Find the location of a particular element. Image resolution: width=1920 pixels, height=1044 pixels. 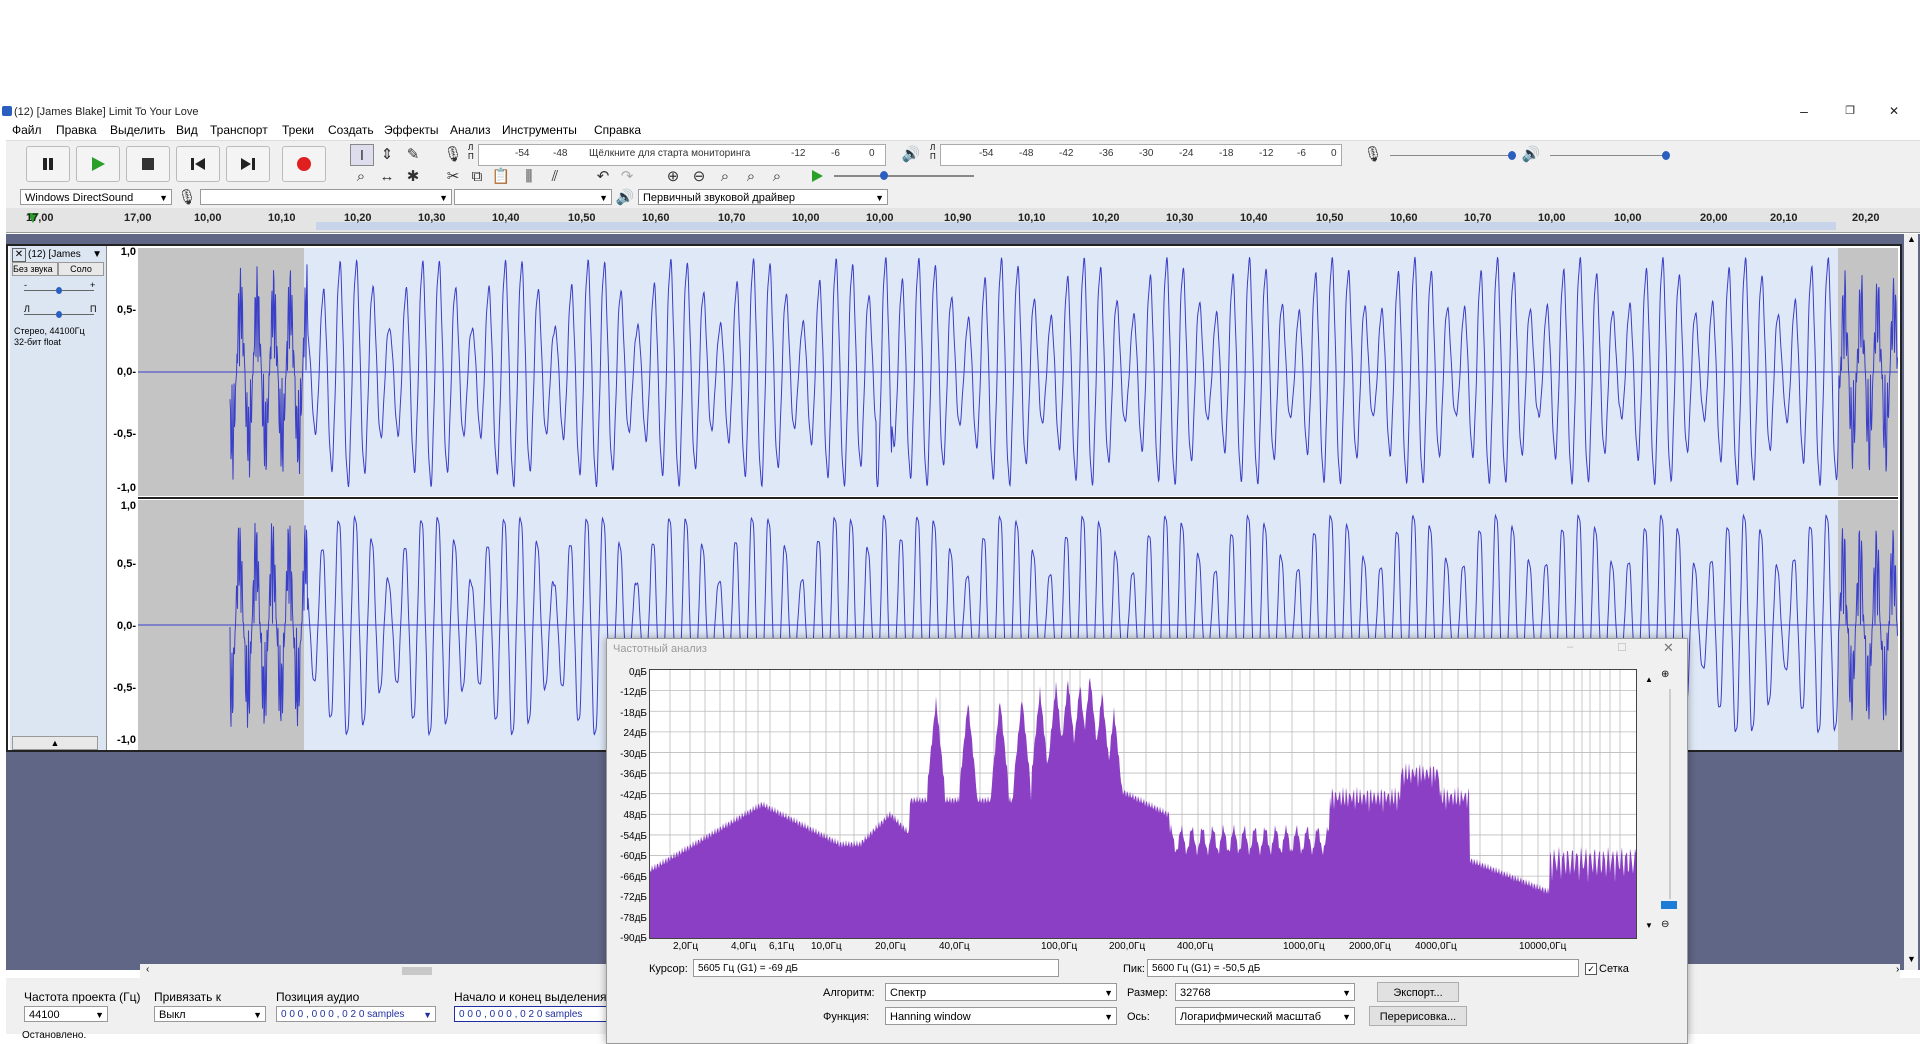

copy-button: ⧉ is located at coordinates (477, 176).